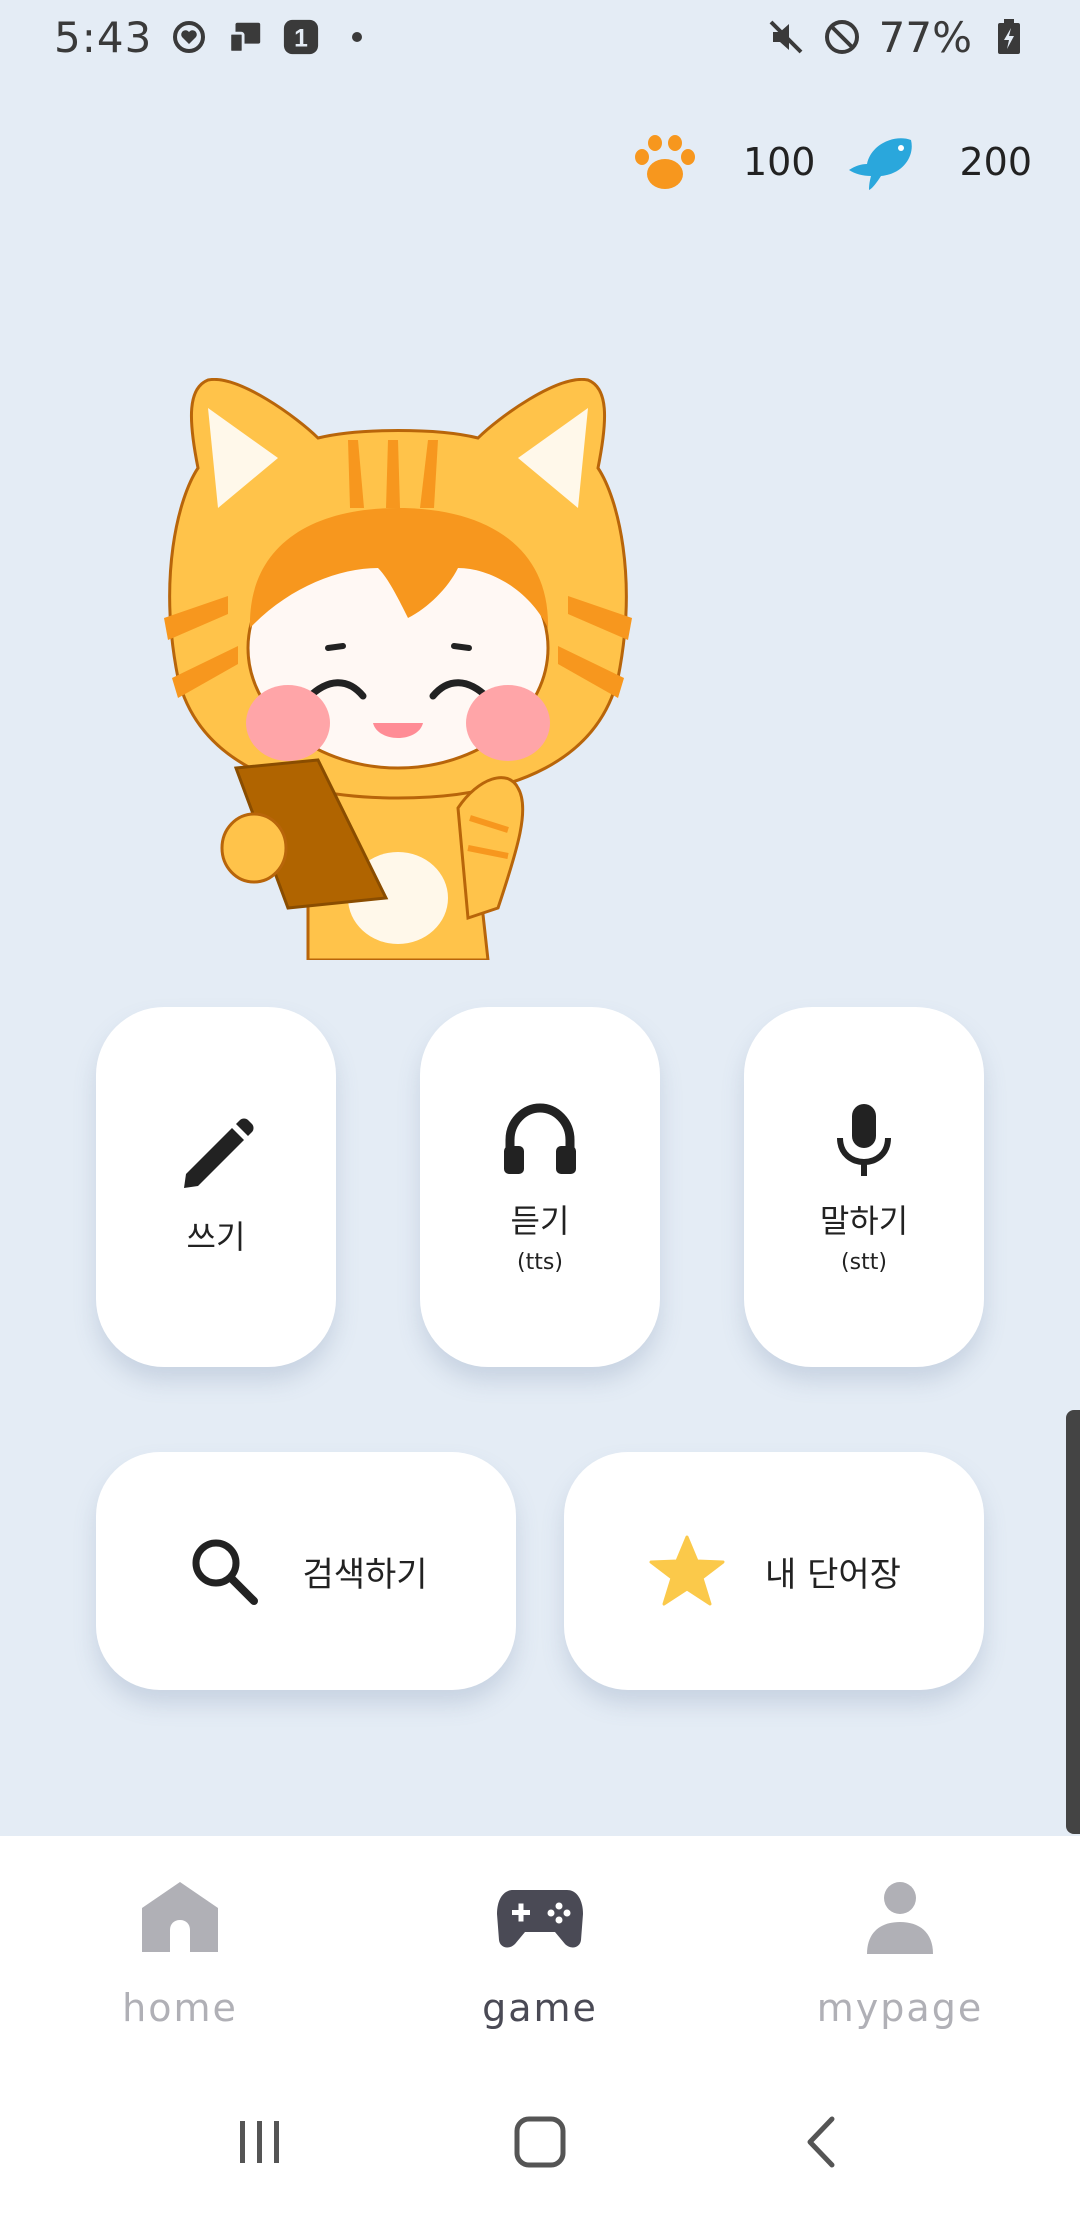  What do you see at coordinates (995, 162) in the screenshot?
I see `fish-count: 200` at bounding box center [995, 162].